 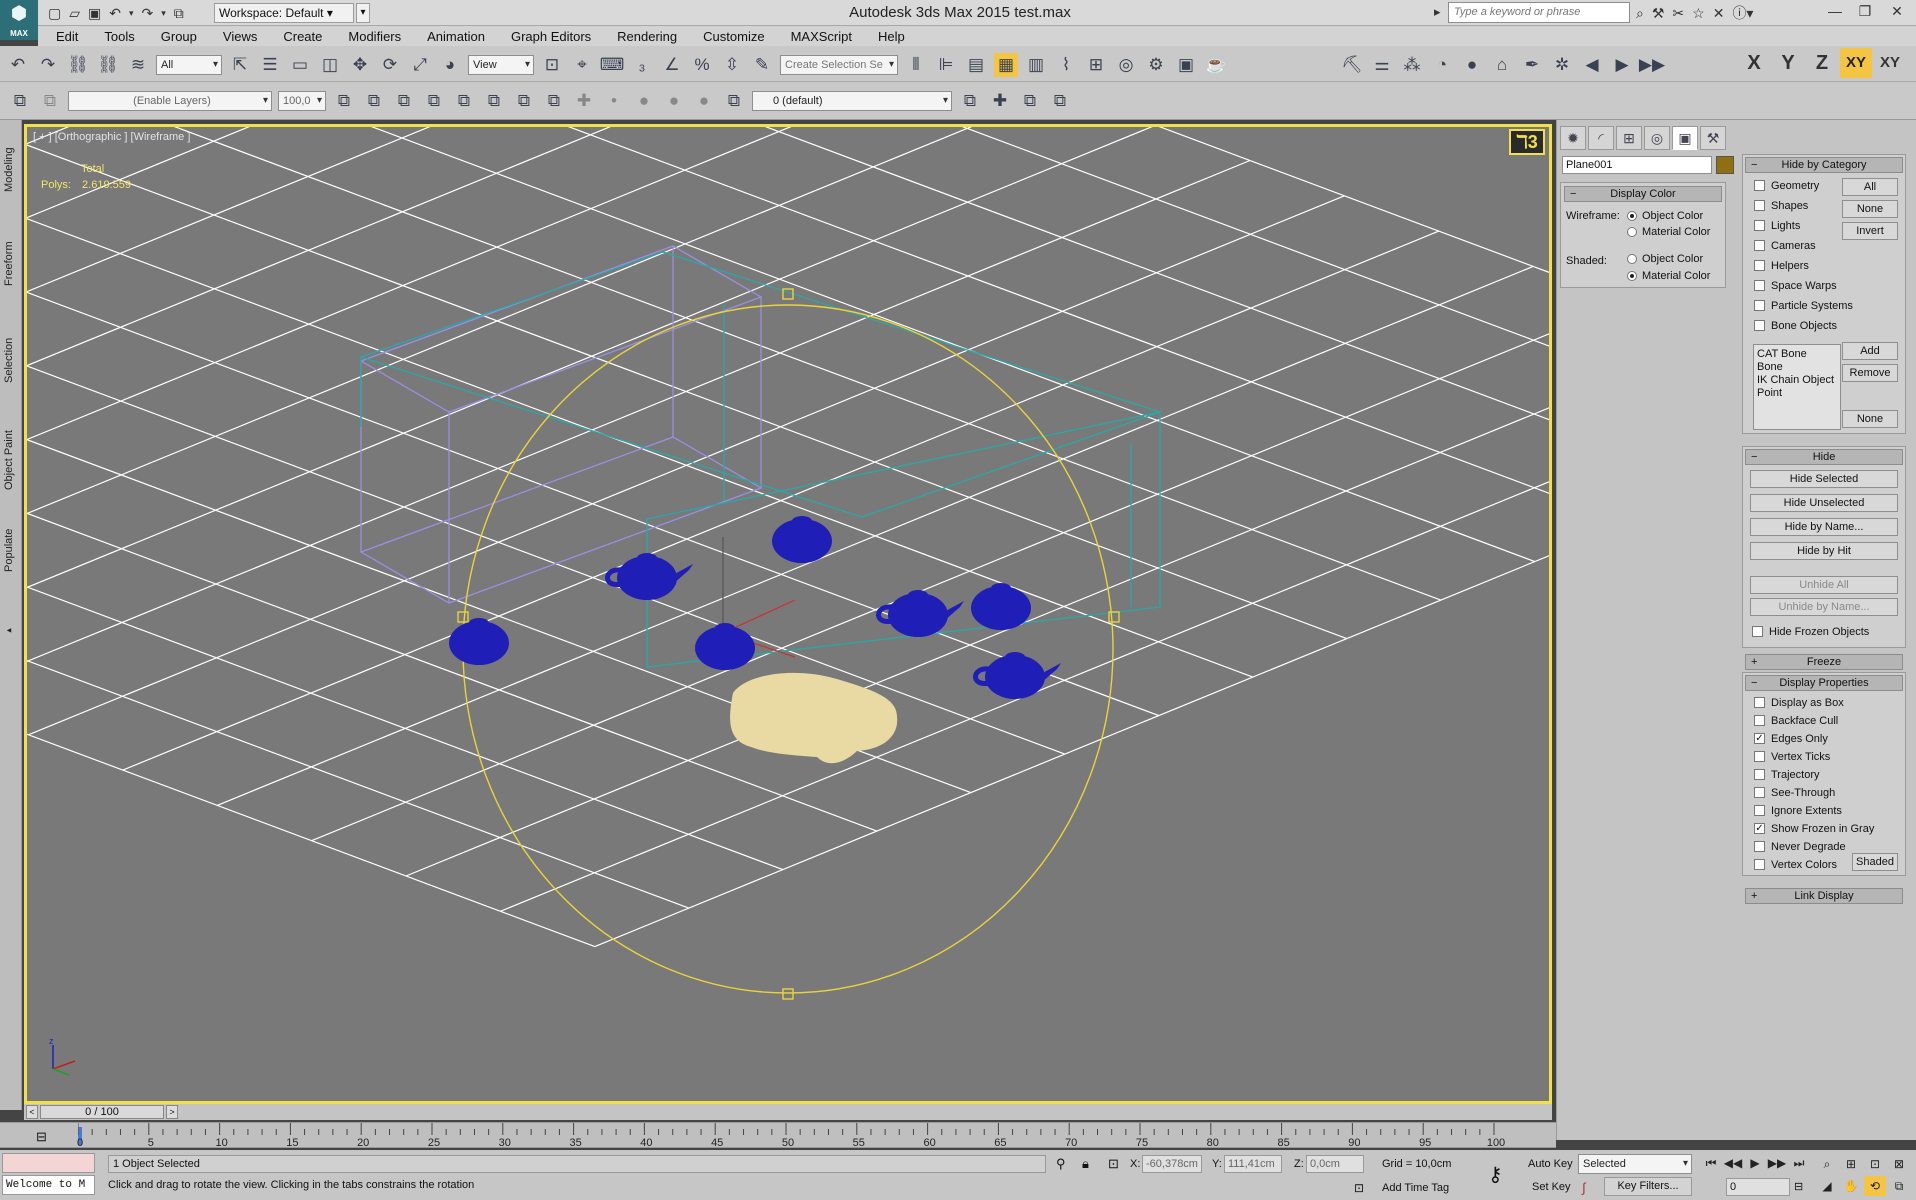 What do you see at coordinates (1635, 1164) in the screenshot?
I see `key-mode-dropdown: Selected` at bounding box center [1635, 1164].